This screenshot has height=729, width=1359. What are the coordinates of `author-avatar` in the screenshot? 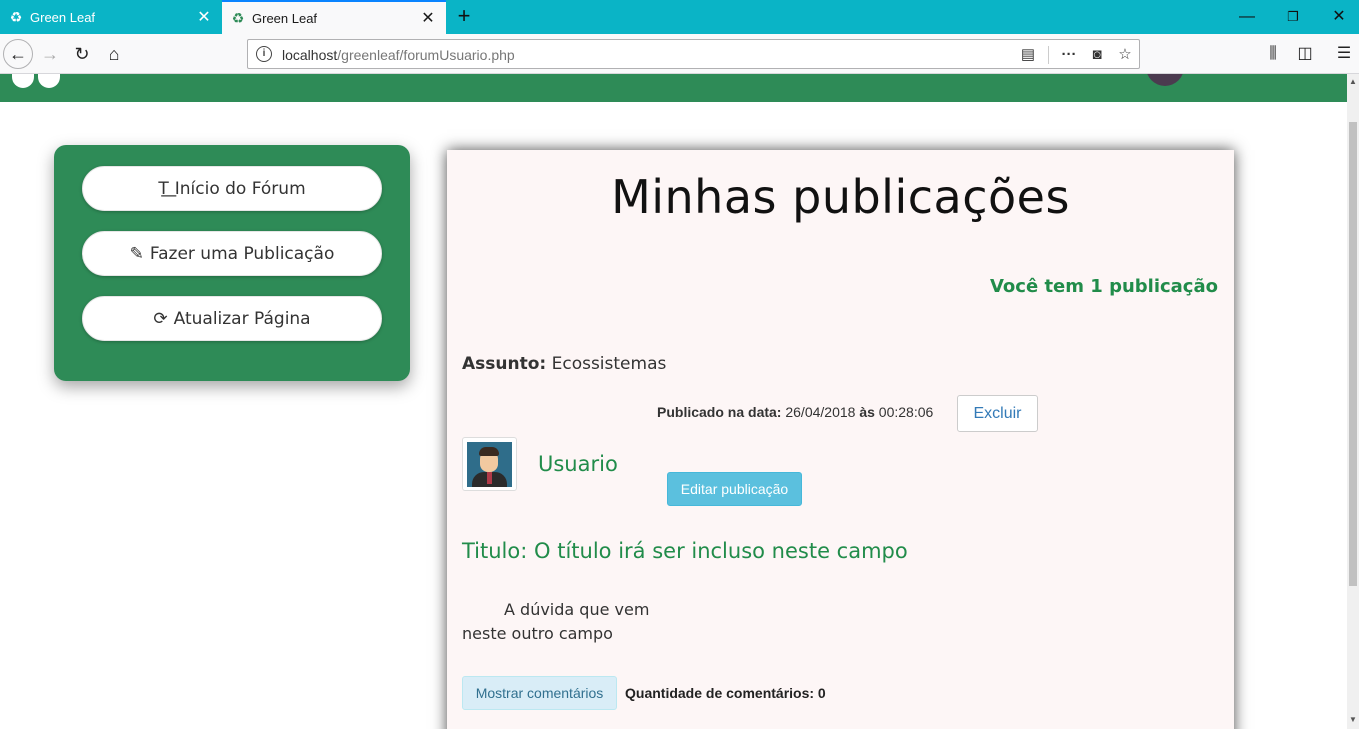 It's located at (489, 464).